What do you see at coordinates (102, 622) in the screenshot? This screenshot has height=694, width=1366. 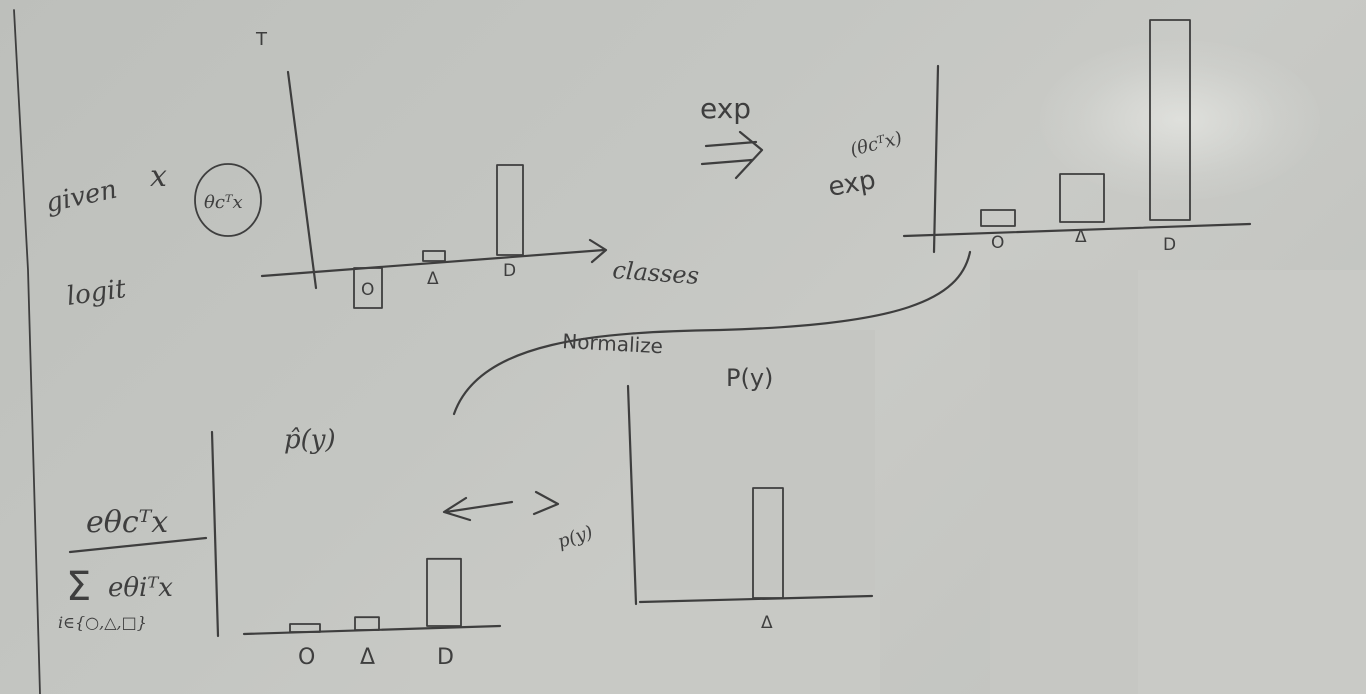 I see `formula-index: i∈{○,△,□}` at bounding box center [102, 622].